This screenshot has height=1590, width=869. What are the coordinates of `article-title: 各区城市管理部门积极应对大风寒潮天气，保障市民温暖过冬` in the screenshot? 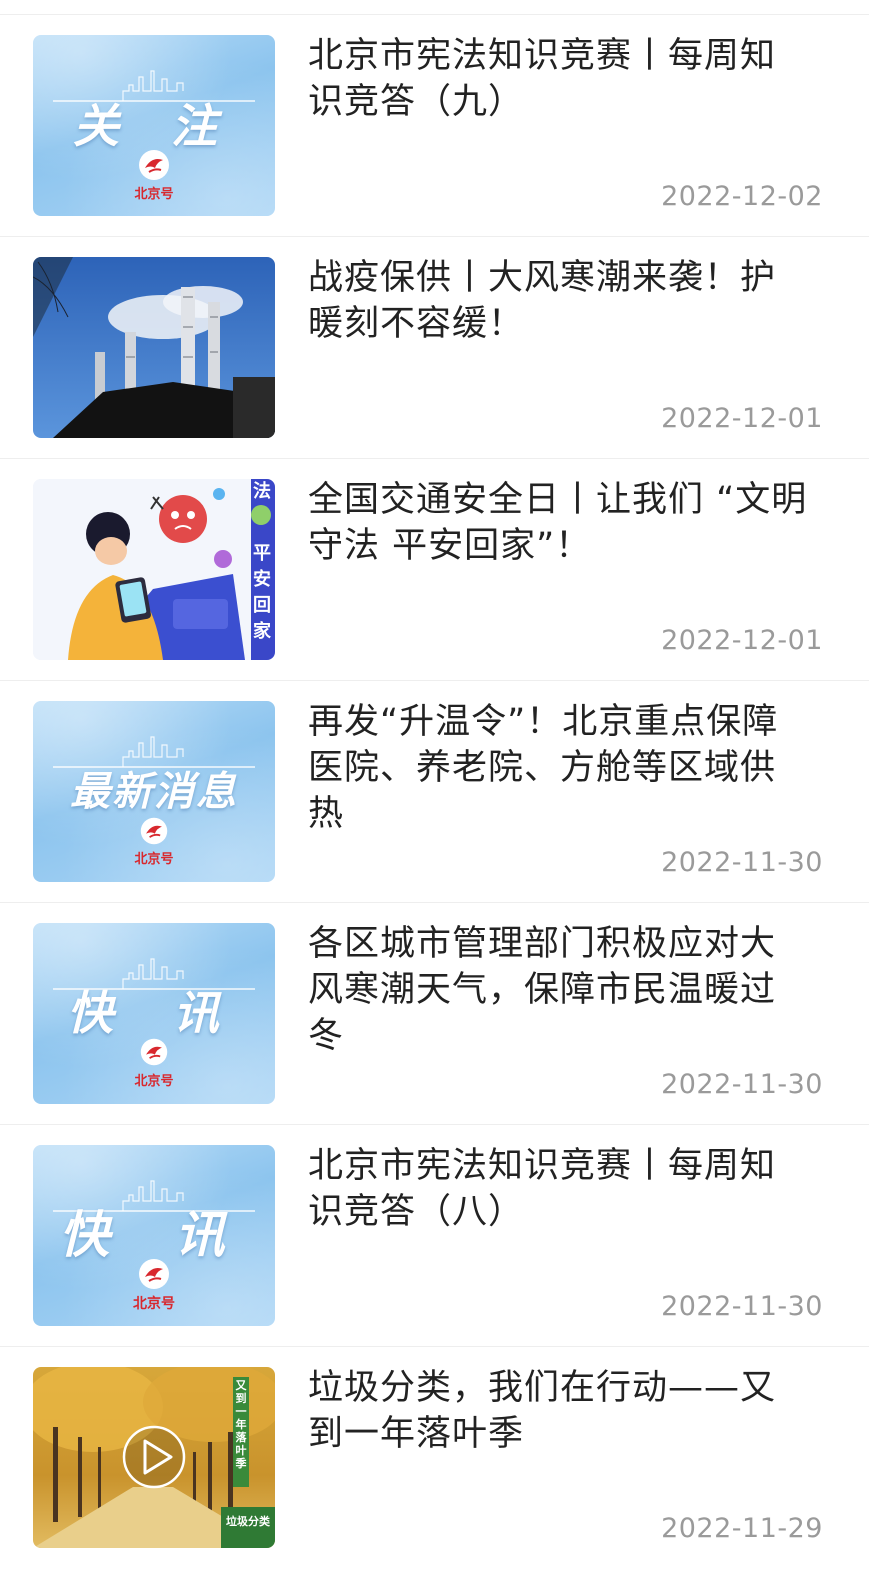 It's located at (558, 990).